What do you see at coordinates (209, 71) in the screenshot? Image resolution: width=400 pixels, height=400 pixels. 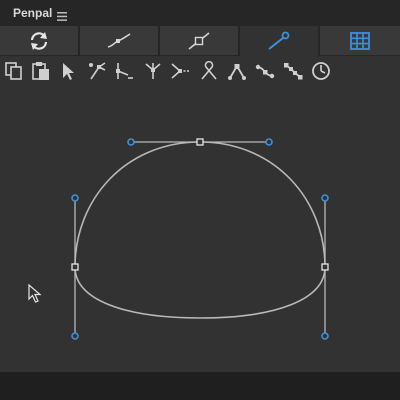 I see `crossing-icon` at bounding box center [209, 71].